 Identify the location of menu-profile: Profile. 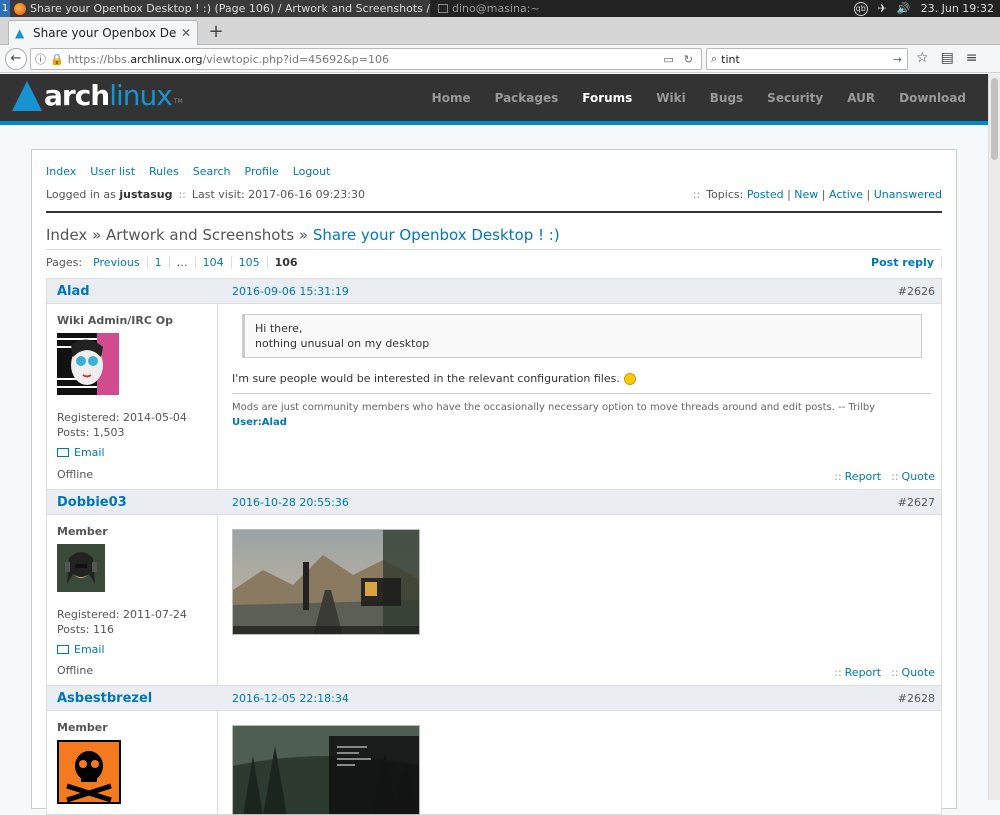
(262, 171).